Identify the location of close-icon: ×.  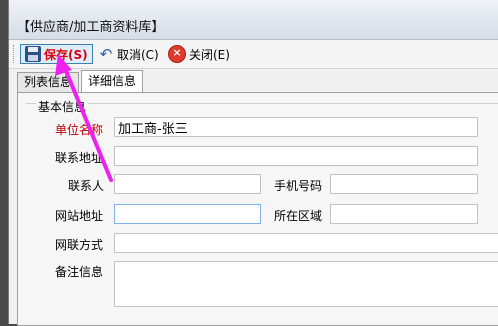
(177, 54).